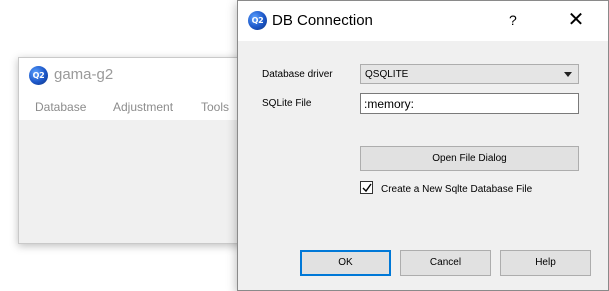  I want to click on check-icon, so click(367, 188).